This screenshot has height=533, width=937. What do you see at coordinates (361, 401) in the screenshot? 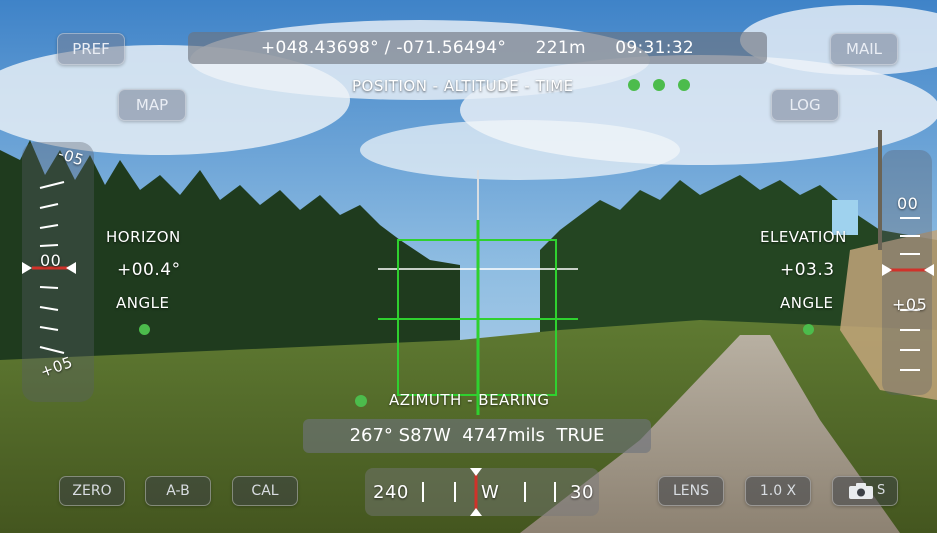
I see `azimuth-status-dot` at bounding box center [361, 401].